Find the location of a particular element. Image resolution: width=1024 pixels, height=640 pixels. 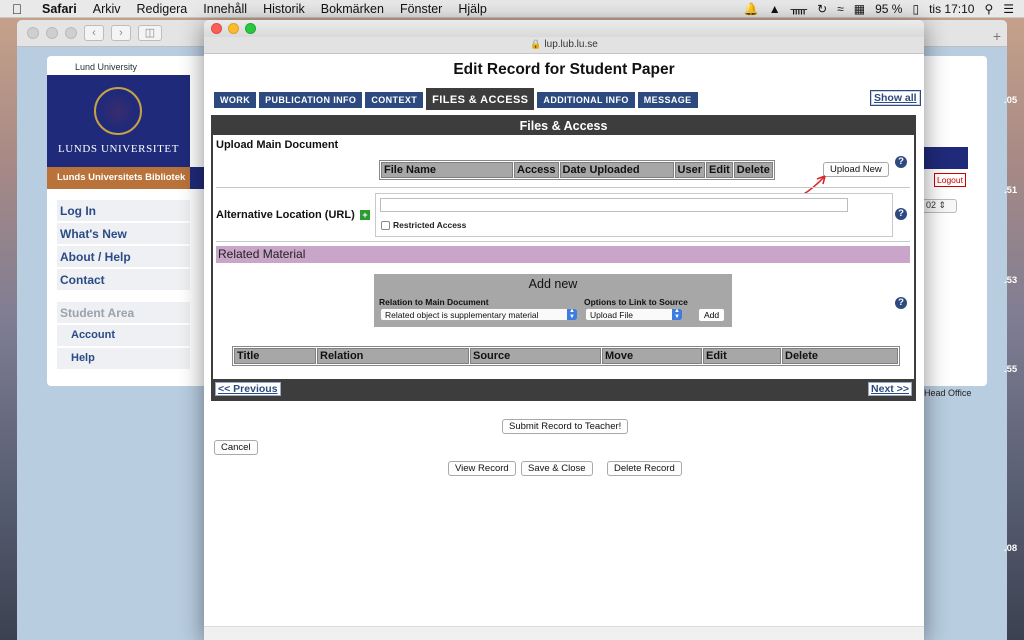

menu-redigera: Redigera is located at coordinates (162, 9).